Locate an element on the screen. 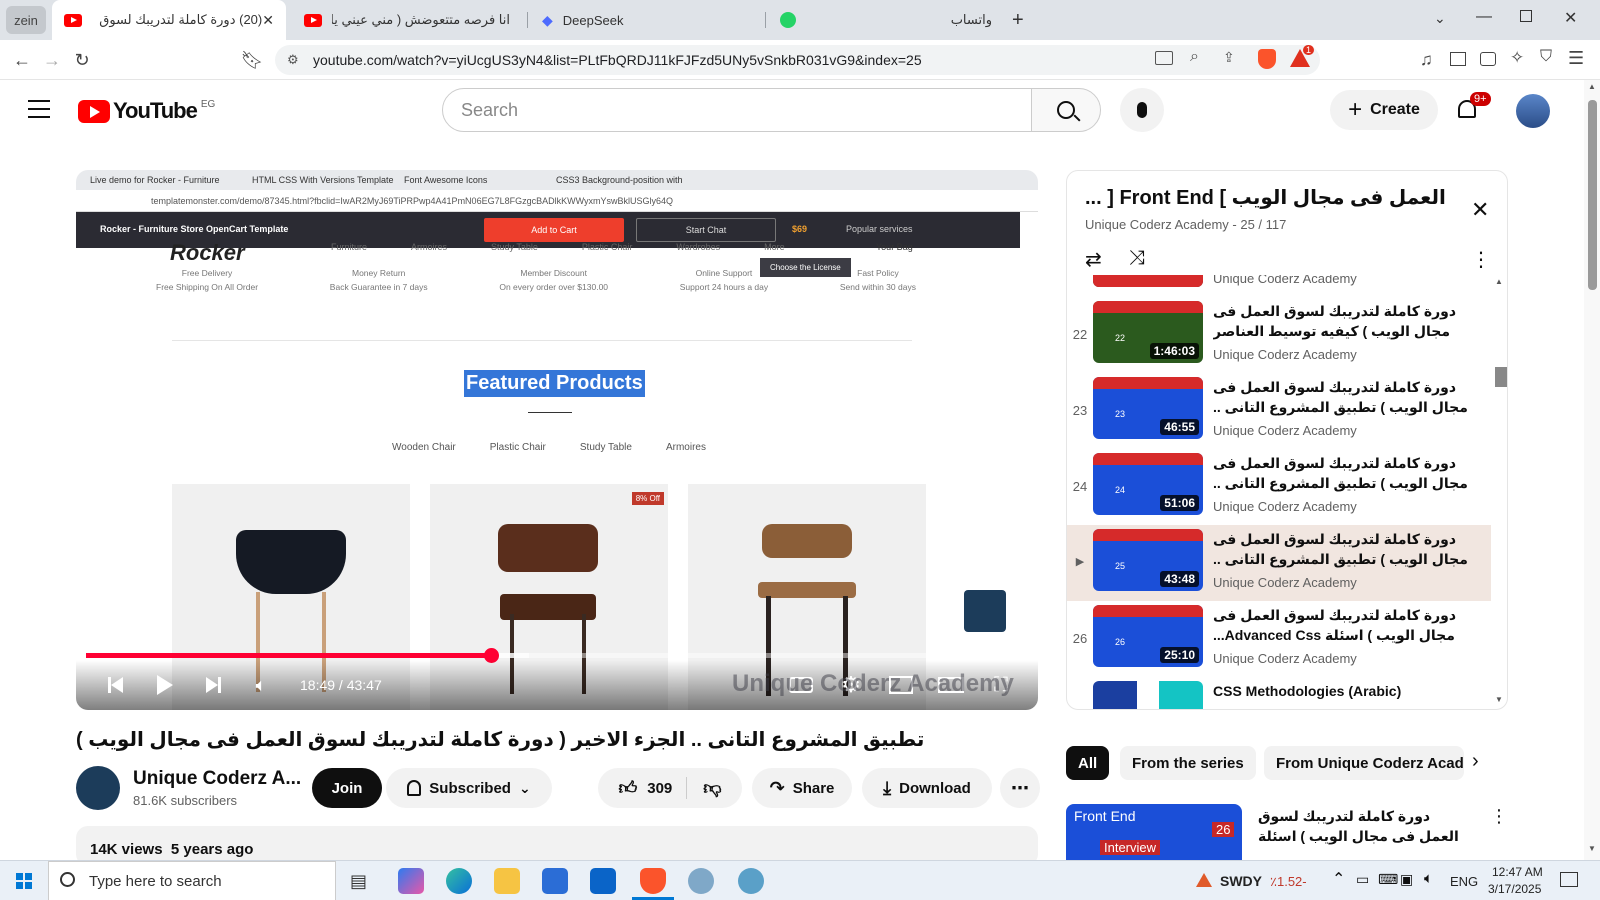 The image size is (1600, 900). maximize-icon is located at coordinates (1526, 16).